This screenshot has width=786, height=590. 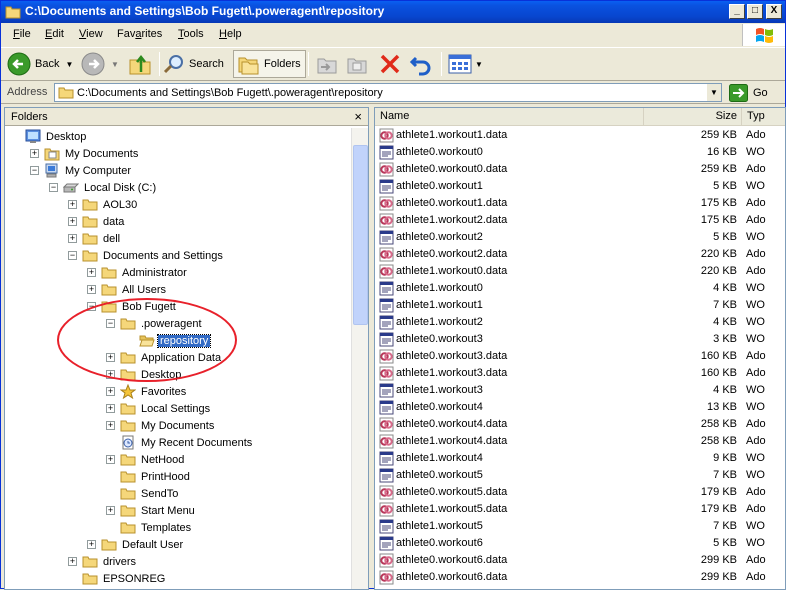 I want to click on tree-item: − Bob Fugett, so click(x=132, y=306).